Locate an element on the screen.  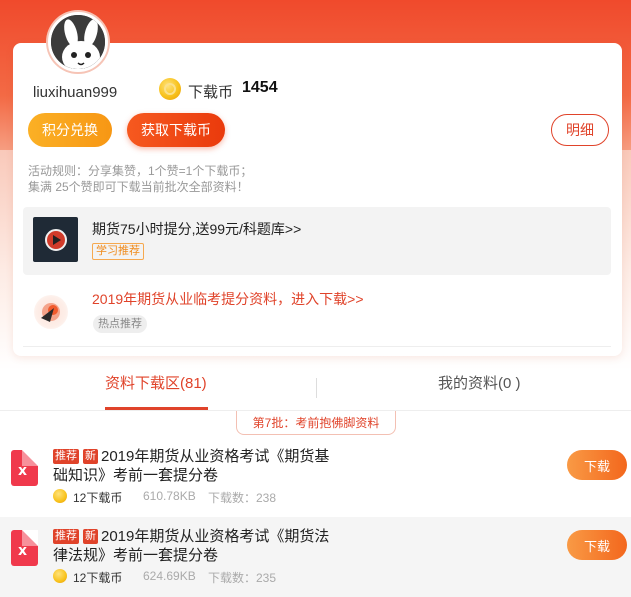
study-tag: 学习推荐 is located at coordinates (118, 251).